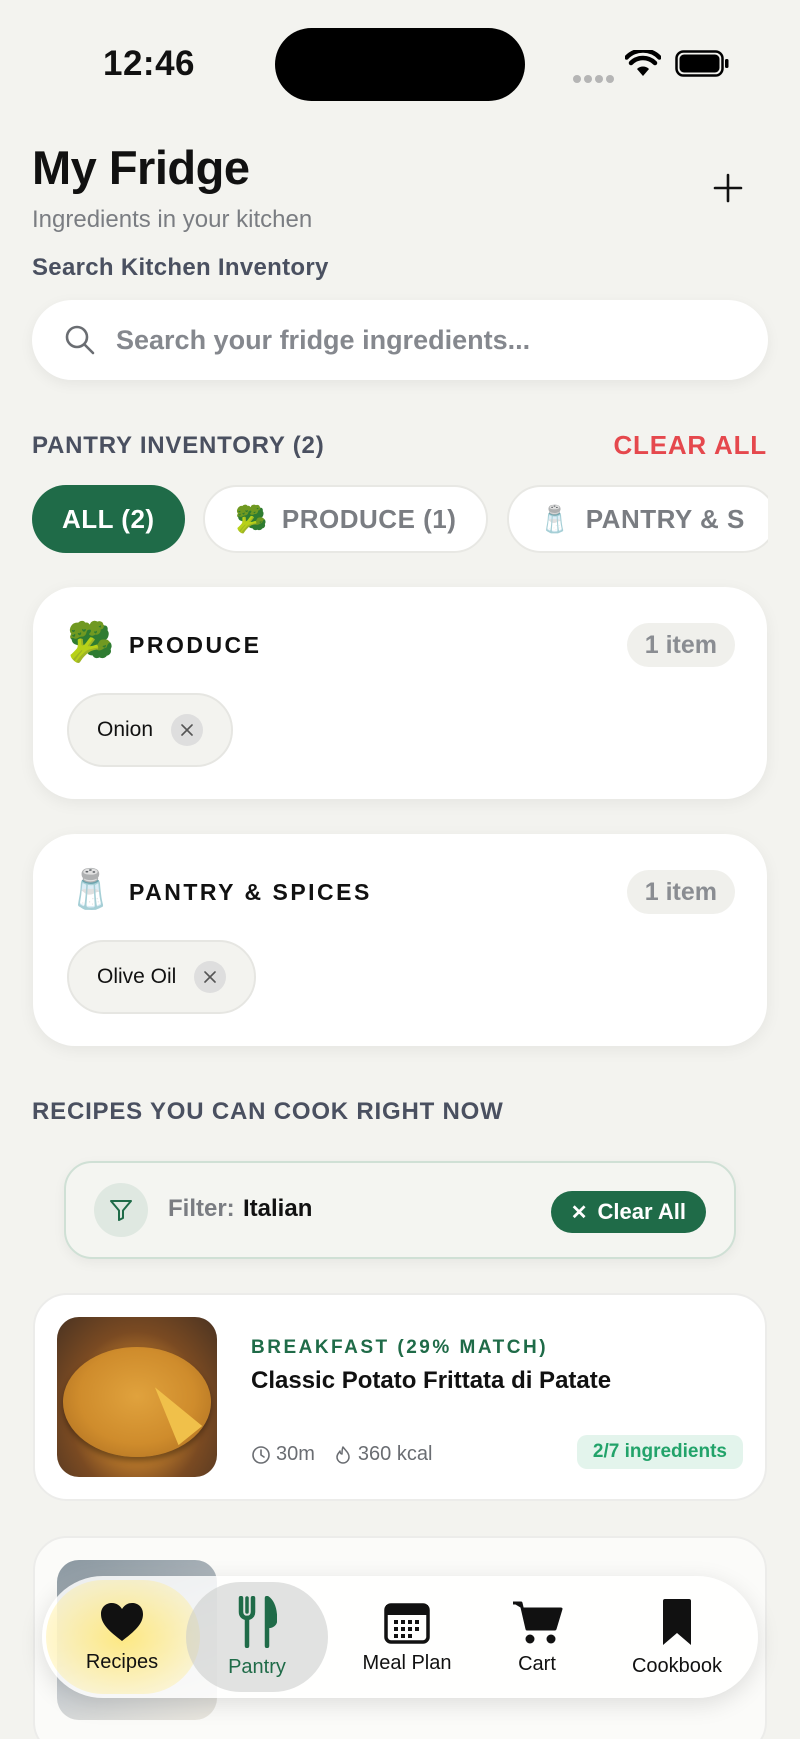  I want to click on chip-label: ALL (2), so click(108, 518).